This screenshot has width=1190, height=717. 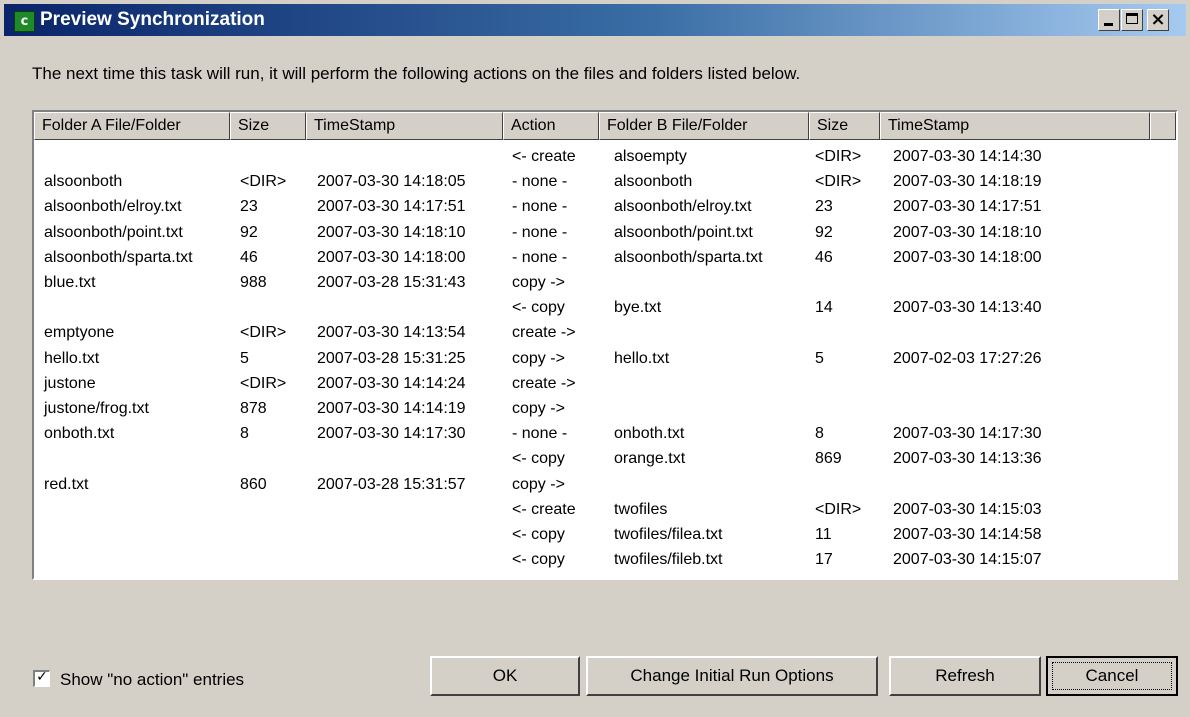 I want to click on size-b-cell: 869, so click(x=828, y=459).